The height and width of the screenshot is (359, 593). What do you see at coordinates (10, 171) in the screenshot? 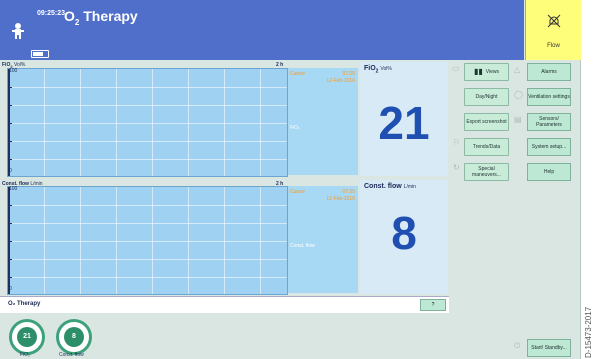
I see `fio2-y-min: 0` at bounding box center [10, 171].